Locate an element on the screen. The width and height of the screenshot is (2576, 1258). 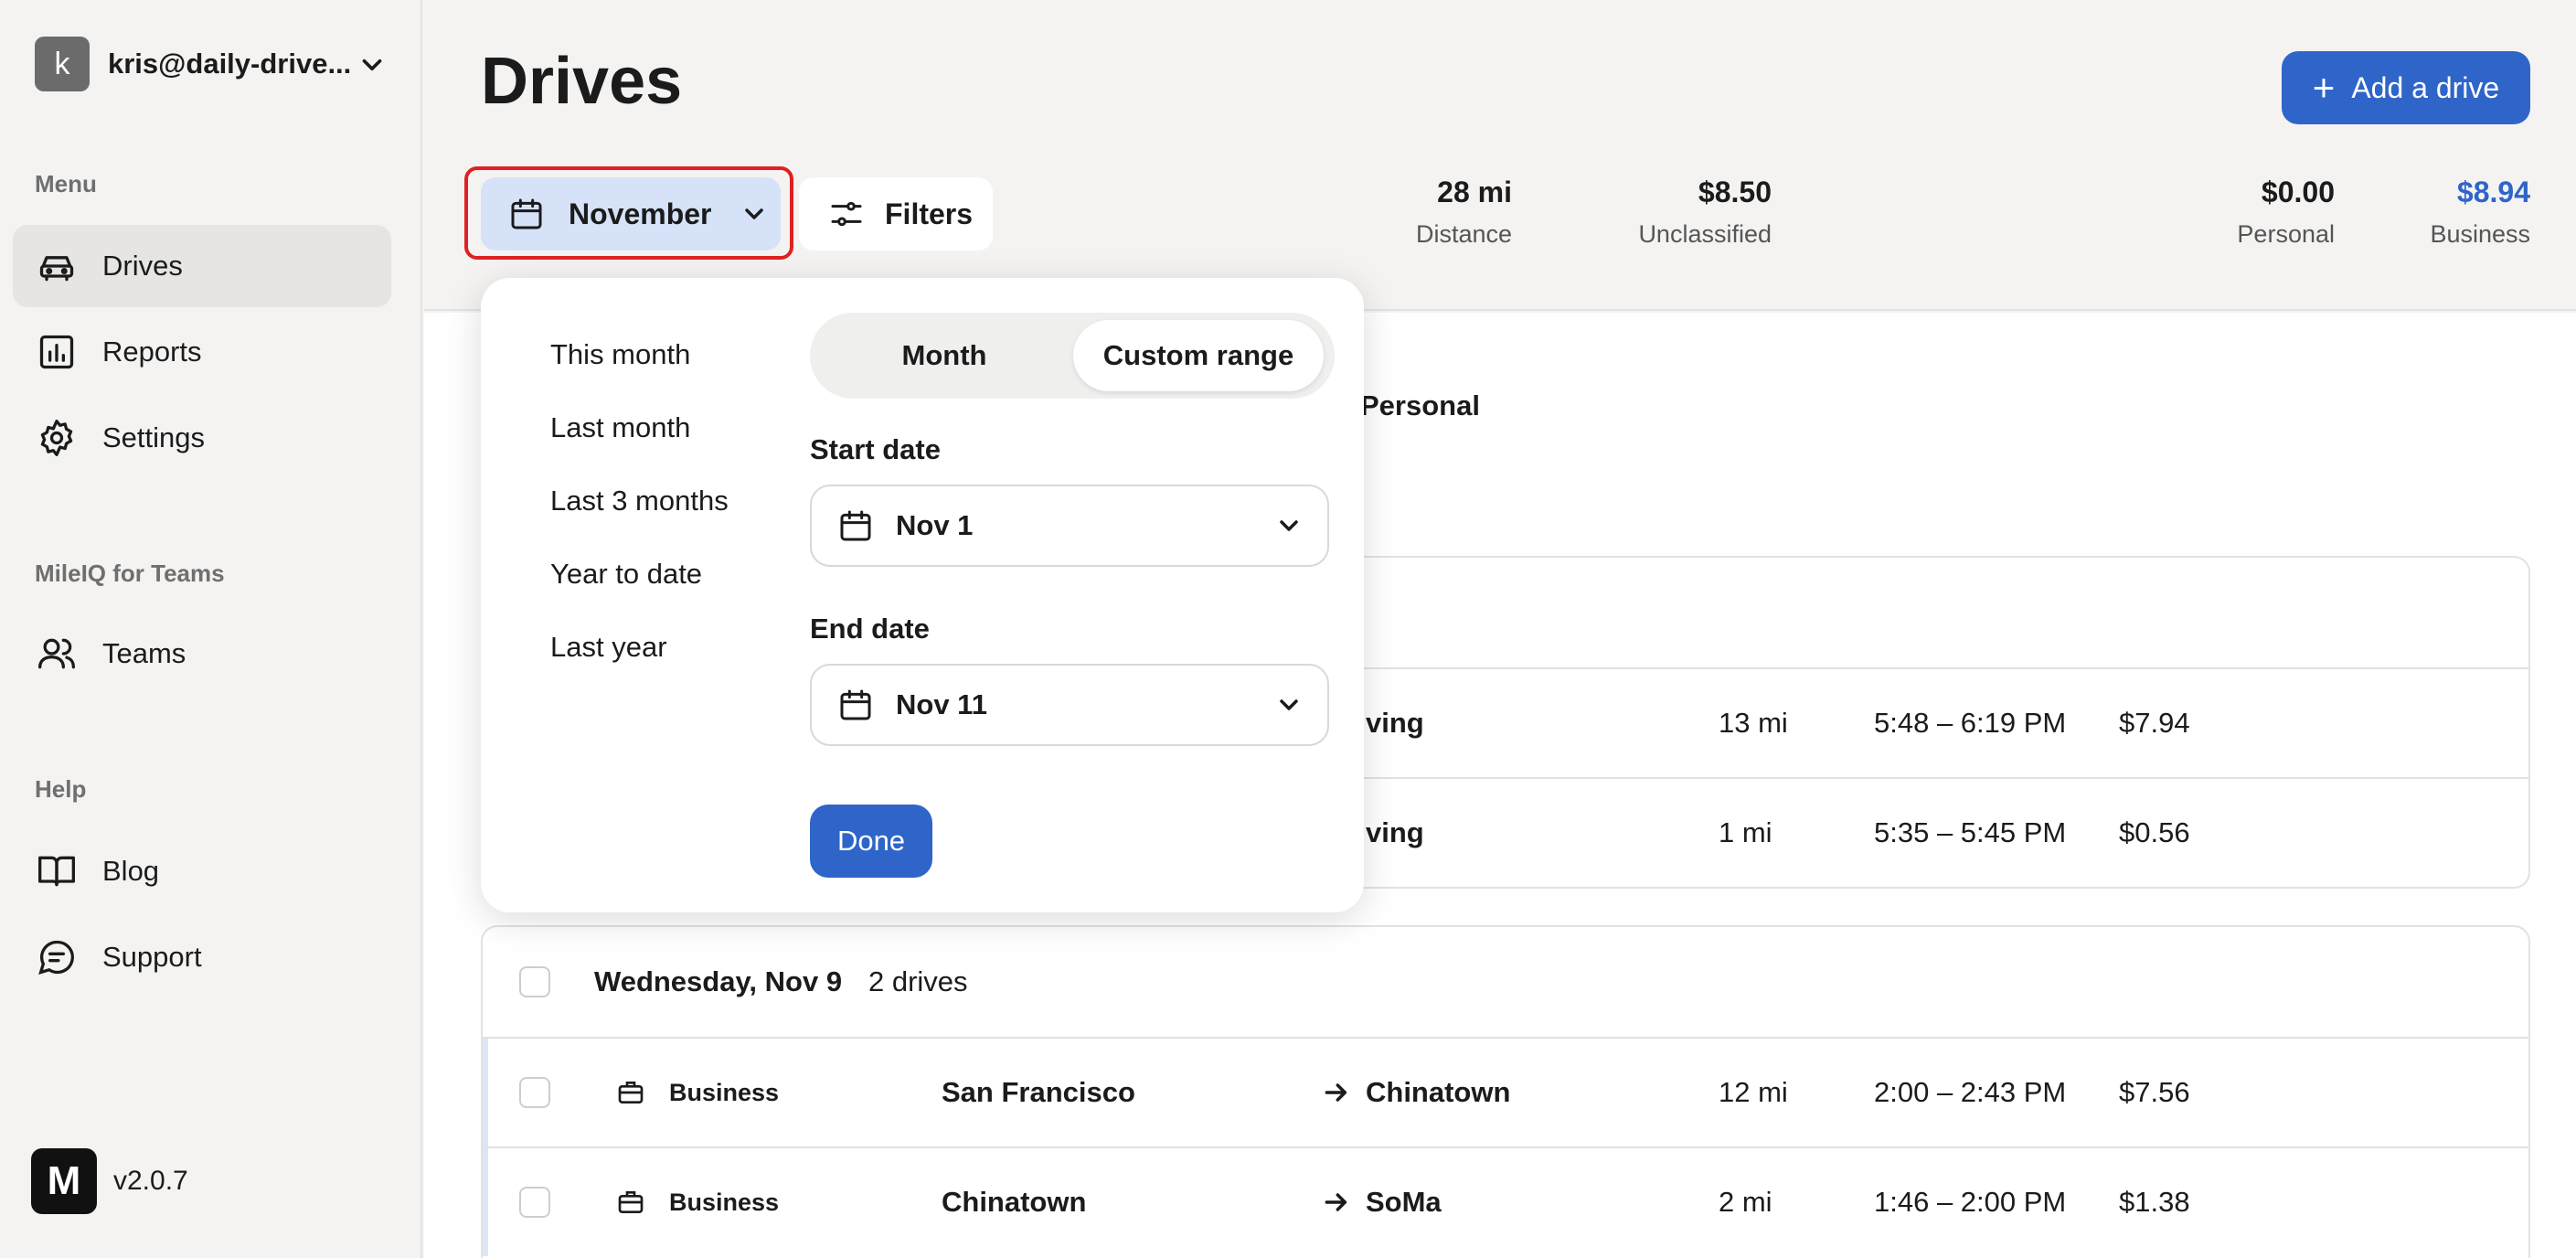
sidebar-item-label: Reports is located at coordinates (152, 352).